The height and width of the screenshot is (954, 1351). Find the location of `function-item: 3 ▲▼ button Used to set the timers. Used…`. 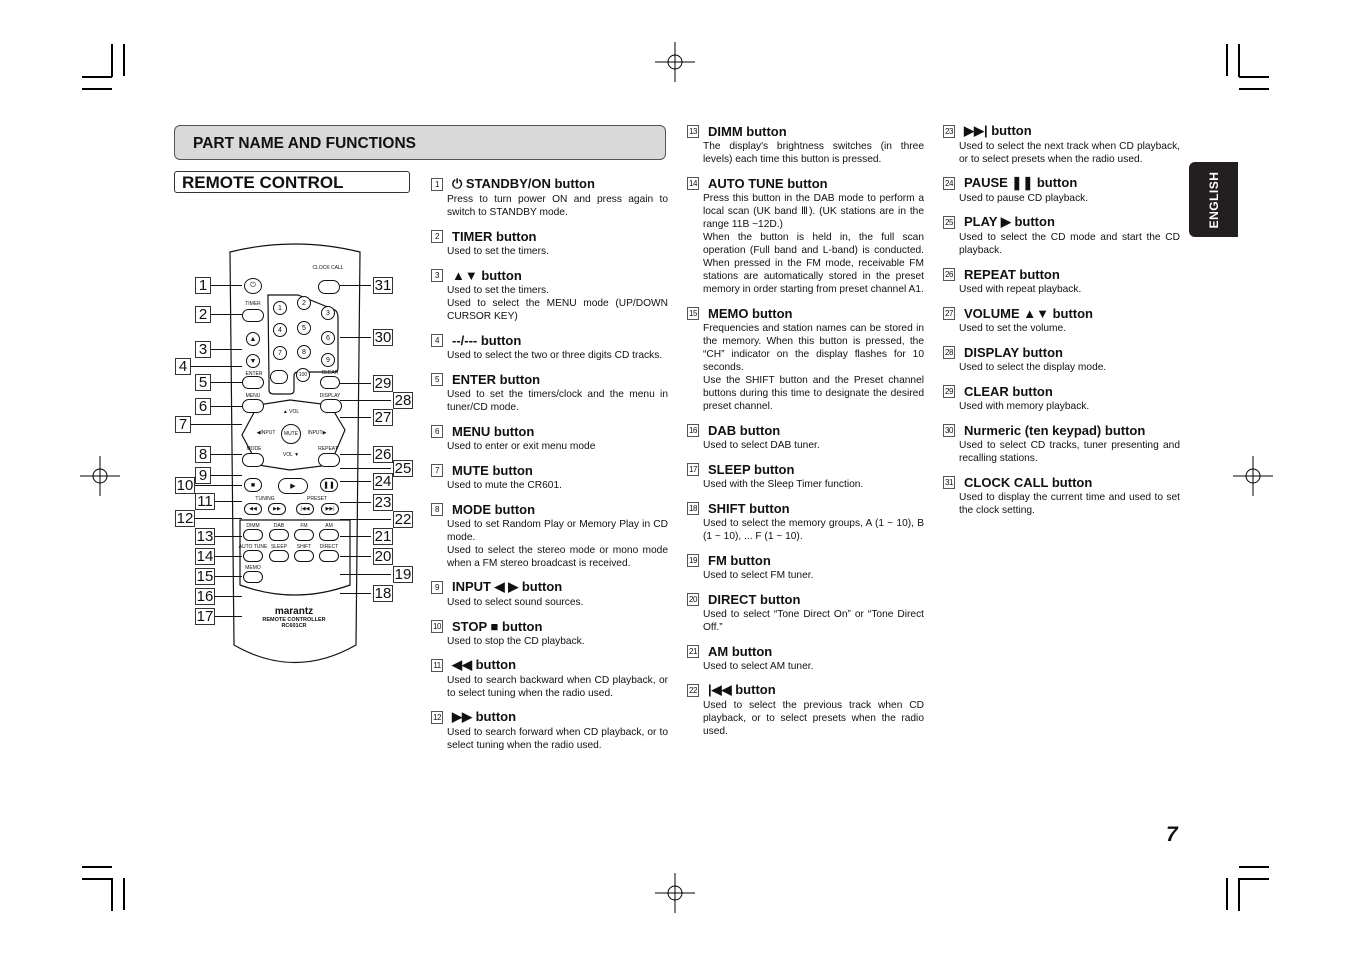

function-item: 3 ▲▼ button Used to set the timers. Used… is located at coordinates (548, 294).